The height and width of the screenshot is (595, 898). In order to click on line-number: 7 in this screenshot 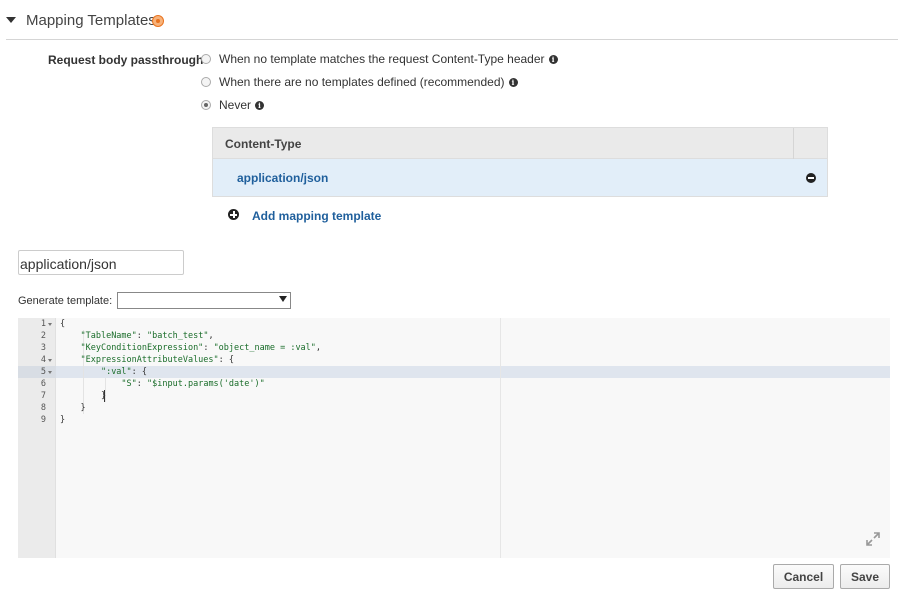, I will do `click(43, 396)`.